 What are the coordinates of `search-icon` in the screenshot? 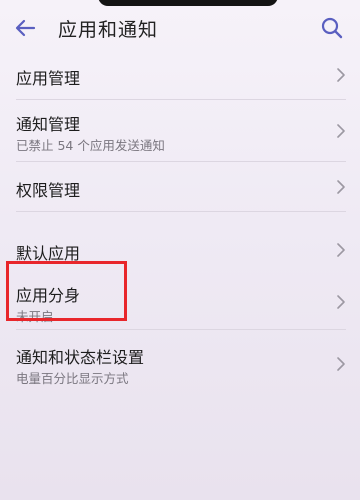 It's located at (332, 28).